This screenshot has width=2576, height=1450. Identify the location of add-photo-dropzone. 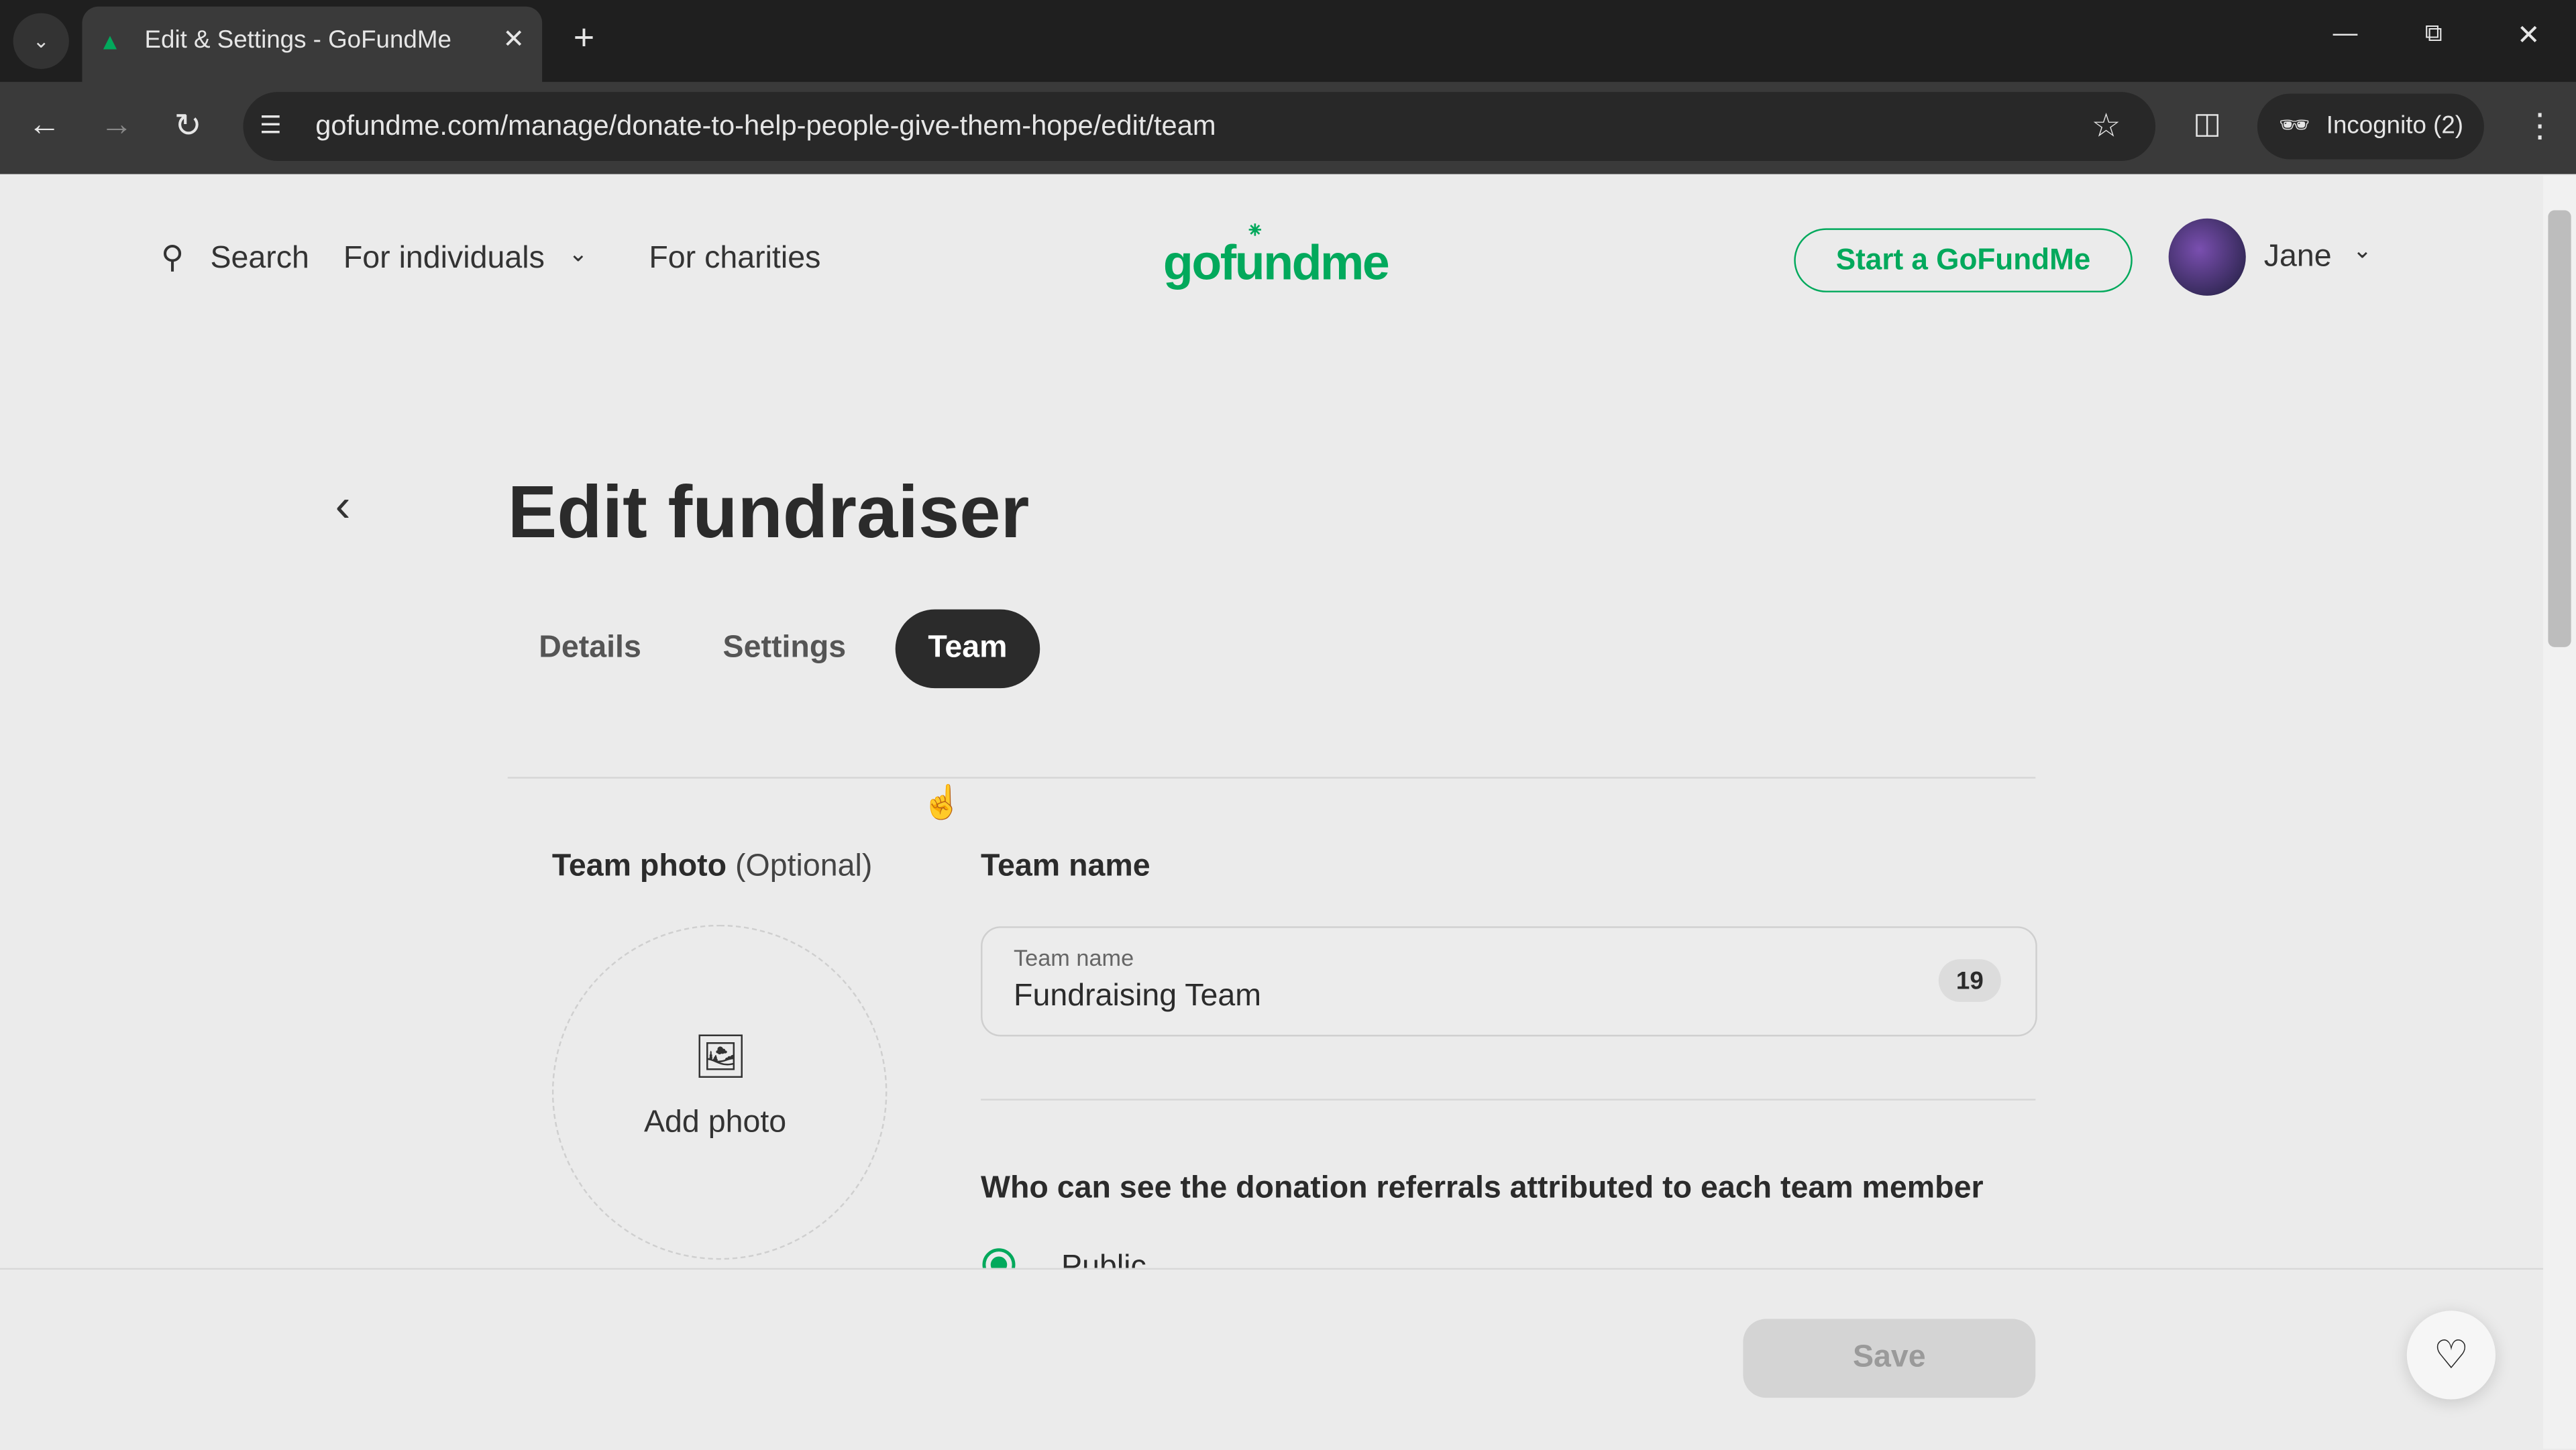
(719, 1092).